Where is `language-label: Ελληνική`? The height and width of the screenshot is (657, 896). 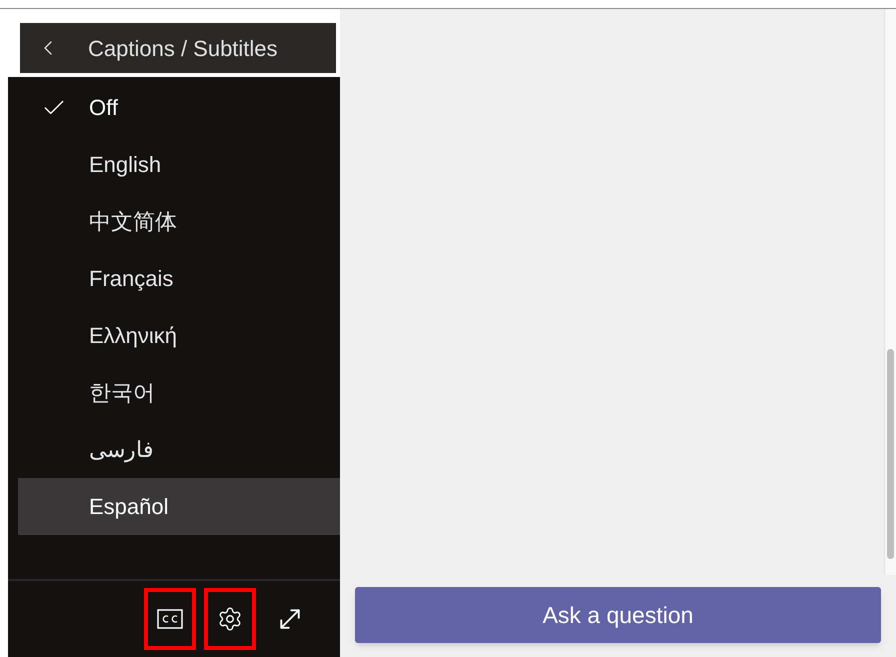
language-label: Ελληνική is located at coordinates (133, 336).